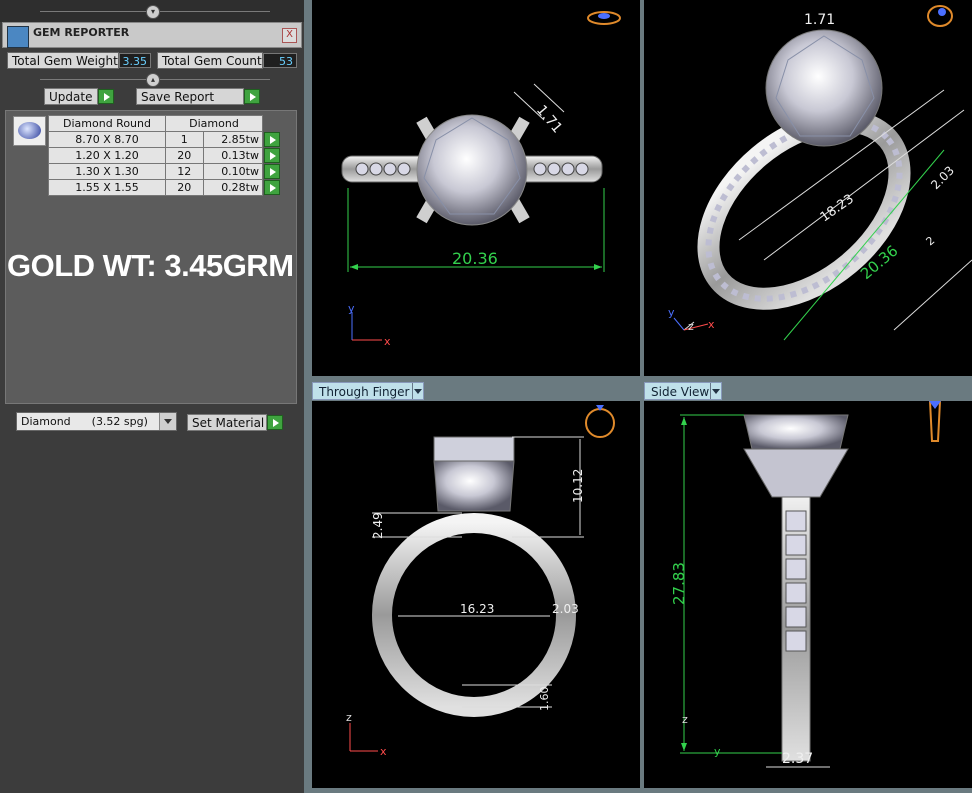 The height and width of the screenshot is (793, 972). Describe the element at coordinates (71, 96) in the screenshot. I see `update-button: Update` at that location.